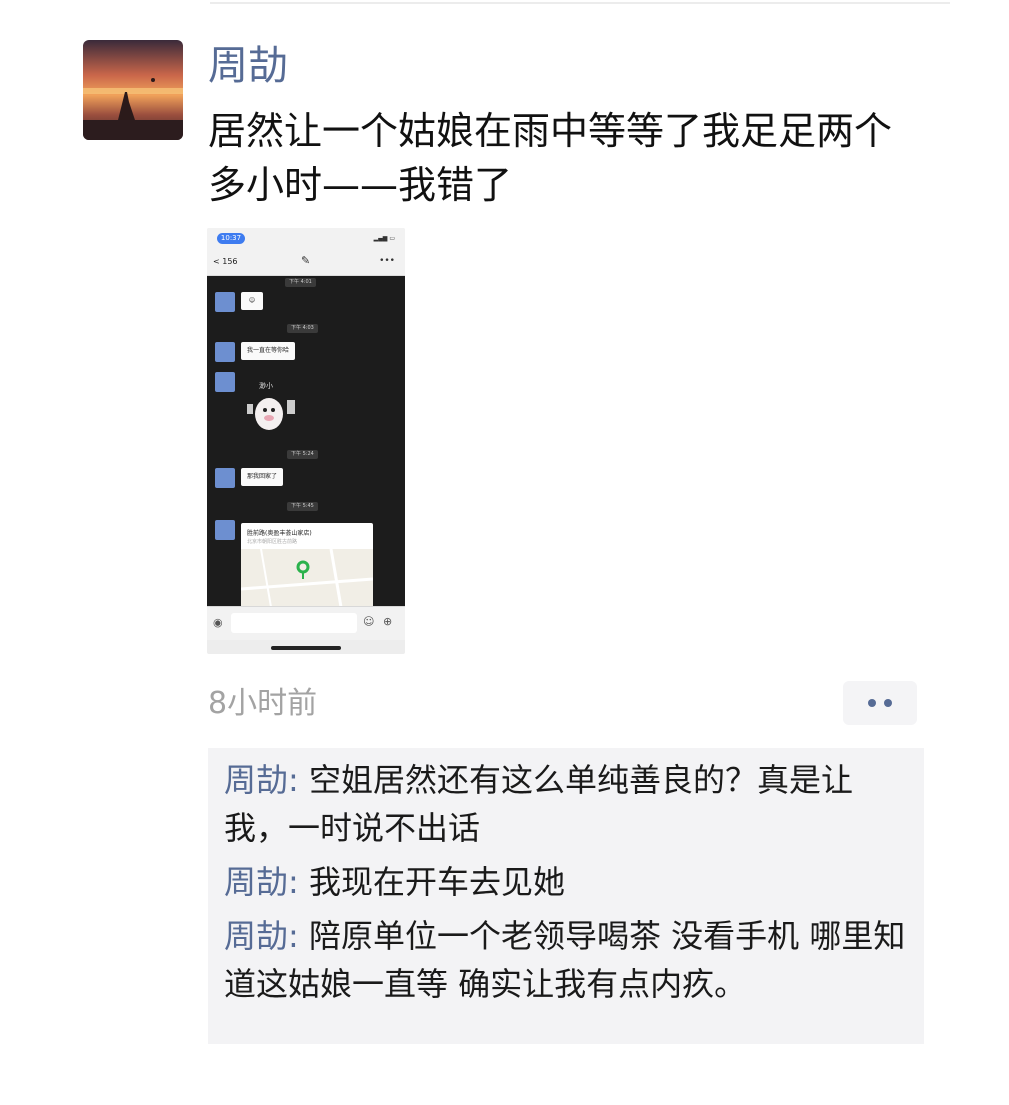 Image resolution: width=1009 pixels, height=1105 pixels. What do you see at coordinates (303, 567) in the screenshot?
I see `map-pin-icon` at bounding box center [303, 567].